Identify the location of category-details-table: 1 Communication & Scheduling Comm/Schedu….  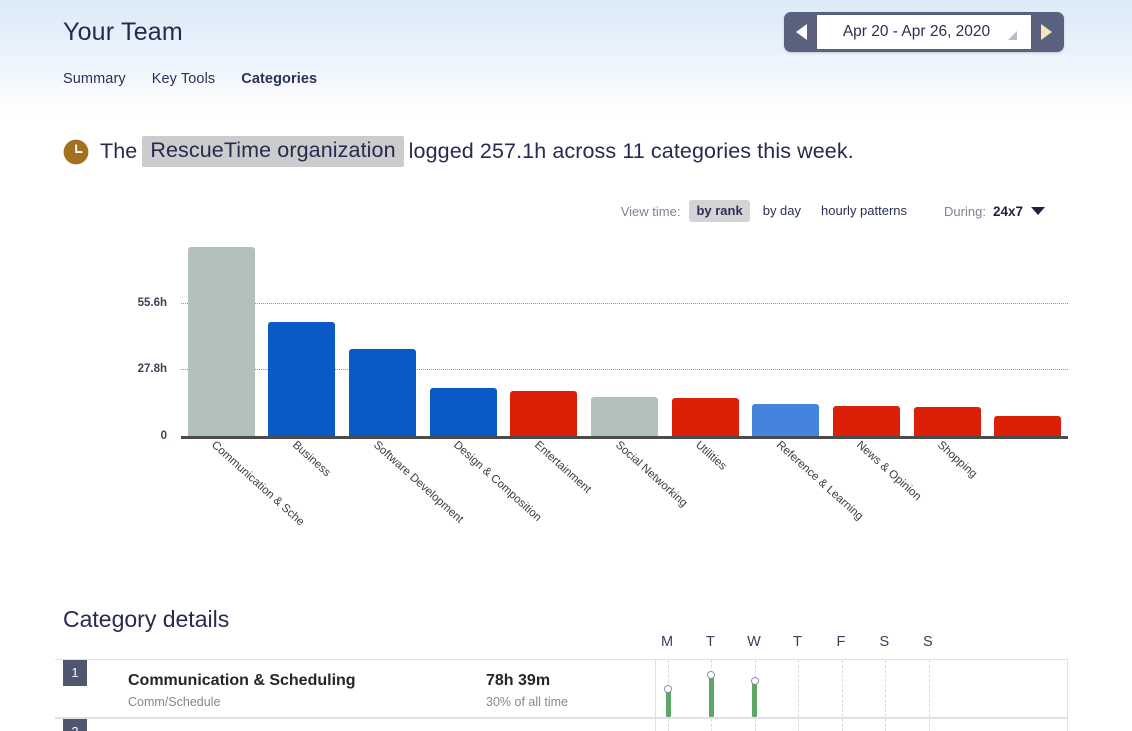
(561, 695).